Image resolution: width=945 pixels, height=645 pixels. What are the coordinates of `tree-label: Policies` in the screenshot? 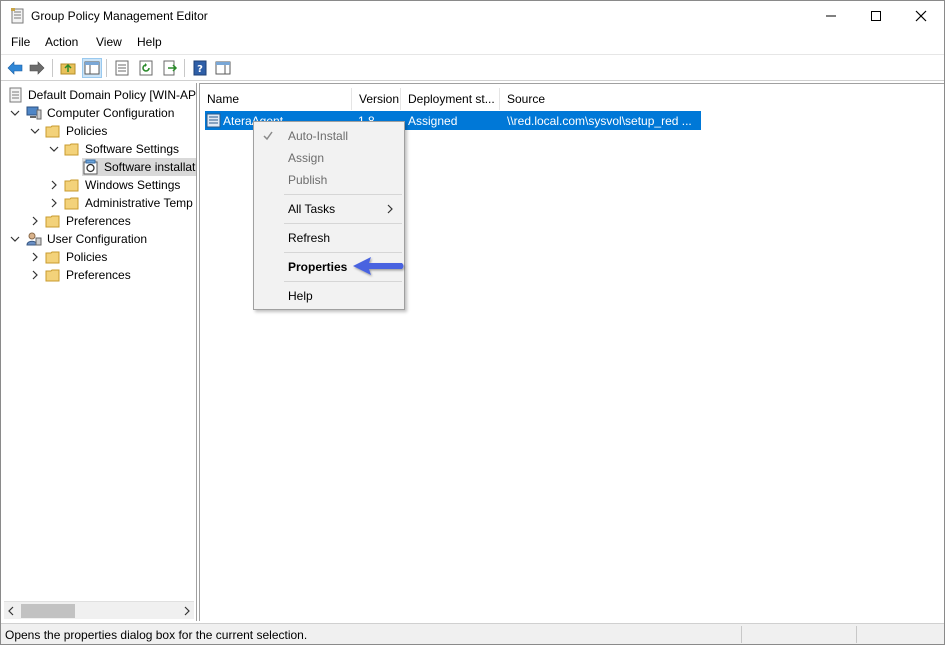 It's located at (87, 257).